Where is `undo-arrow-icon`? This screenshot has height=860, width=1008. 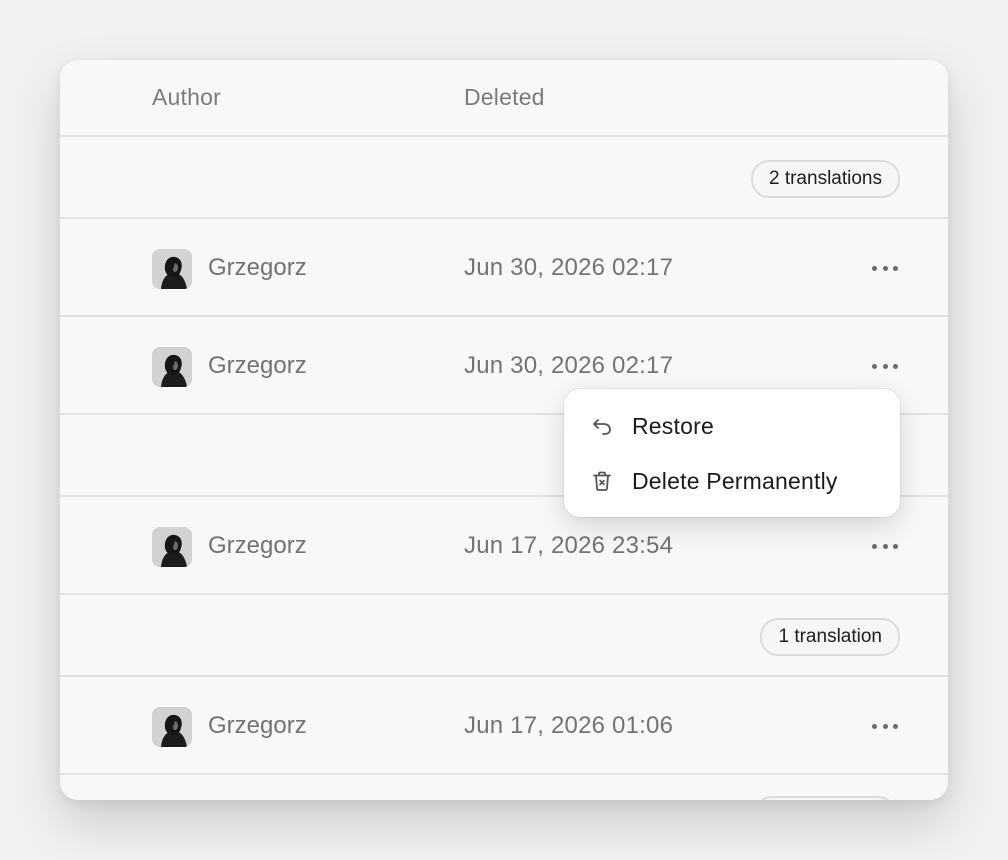 undo-arrow-icon is located at coordinates (602, 427).